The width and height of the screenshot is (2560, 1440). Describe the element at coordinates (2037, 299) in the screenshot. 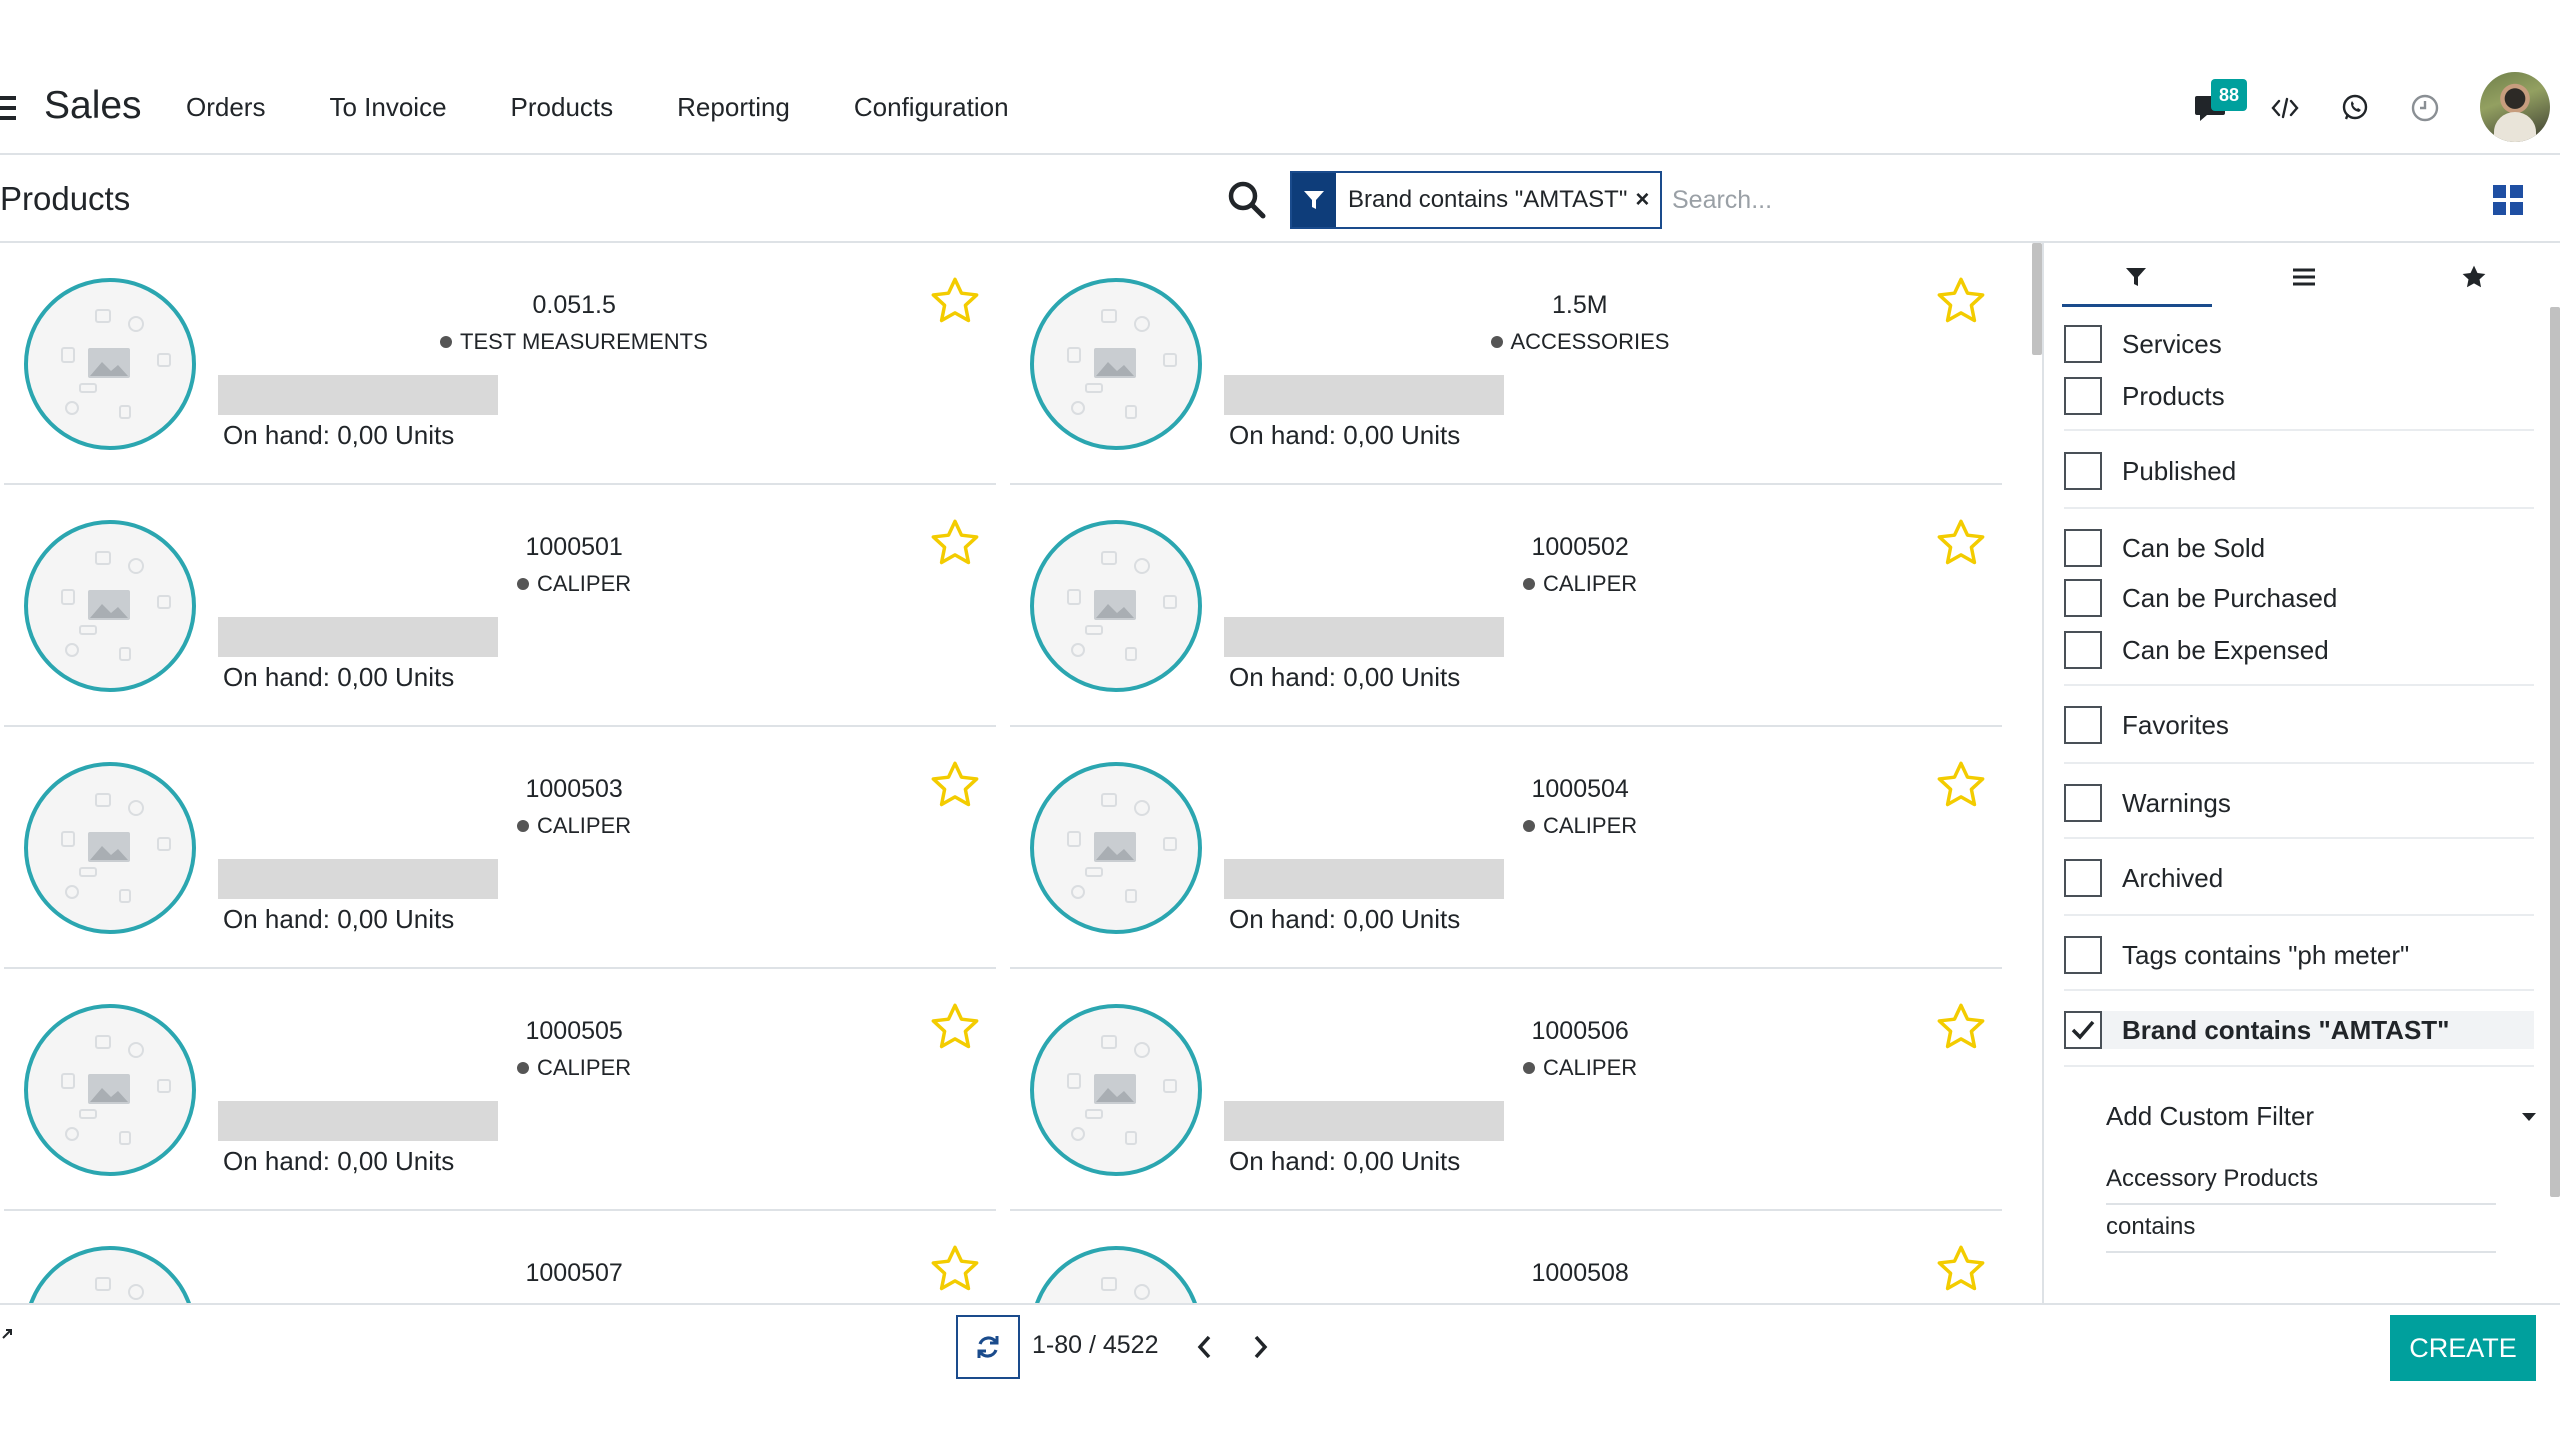

I see `kanban-scrollbar` at that location.